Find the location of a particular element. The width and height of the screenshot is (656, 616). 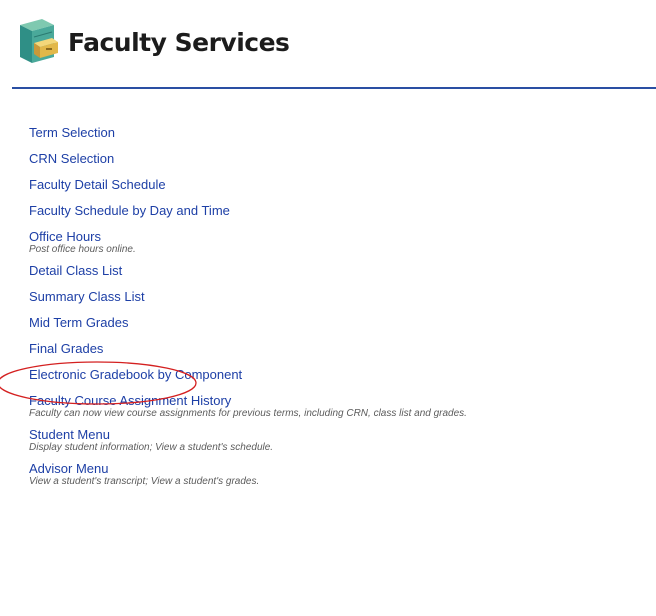

menu-item: CRN Selection is located at coordinates (342, 159).